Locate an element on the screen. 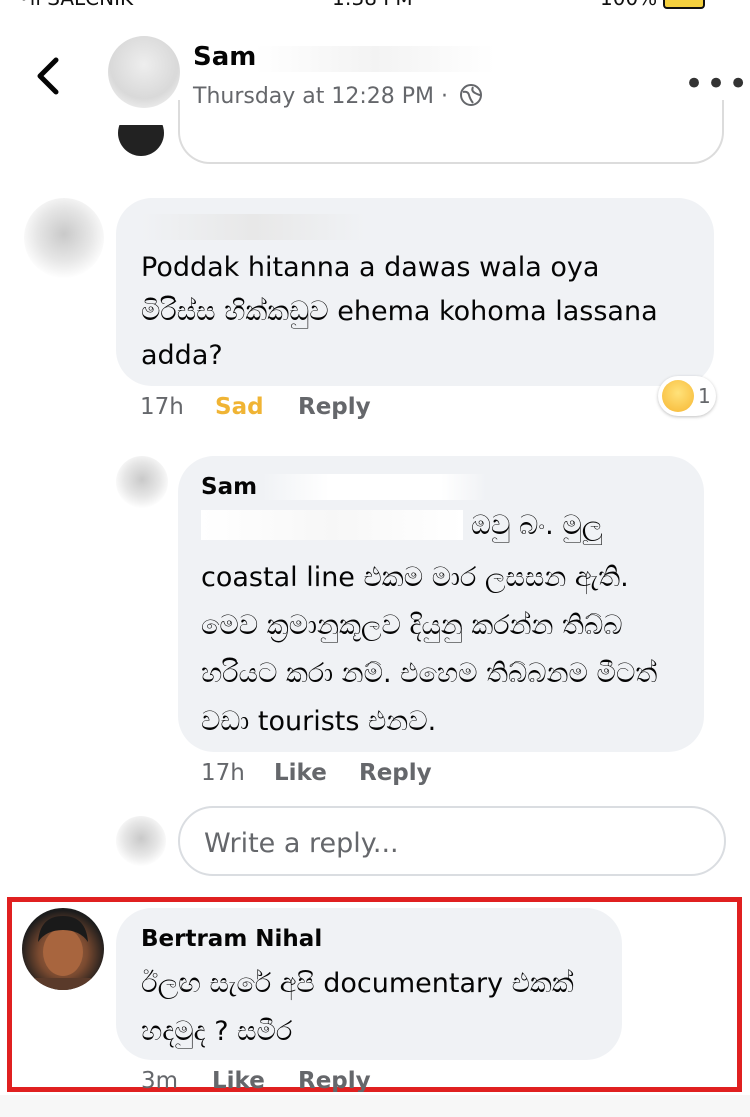 Image resolution: width=750 pixels, height=1117 pixels. more-options-button: ••• is located at coordinates (717, 84).